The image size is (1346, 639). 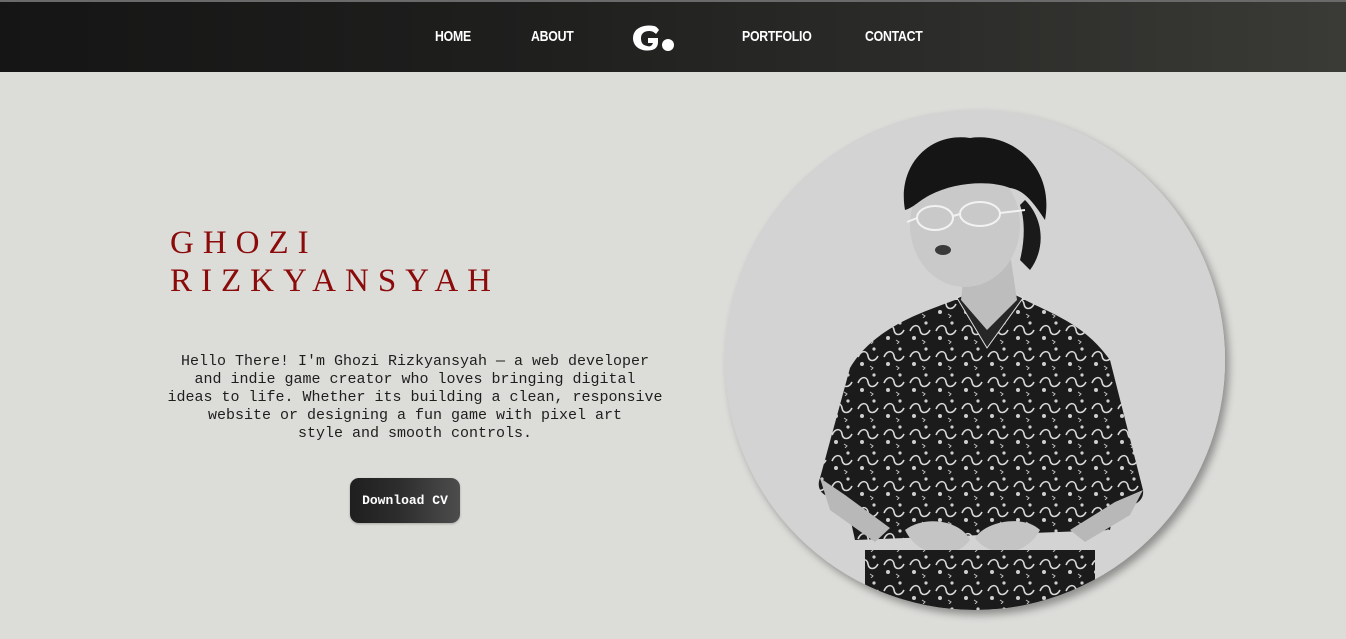 I want to click on nav-link-about: ABOUT, so click(x=552, y=36).